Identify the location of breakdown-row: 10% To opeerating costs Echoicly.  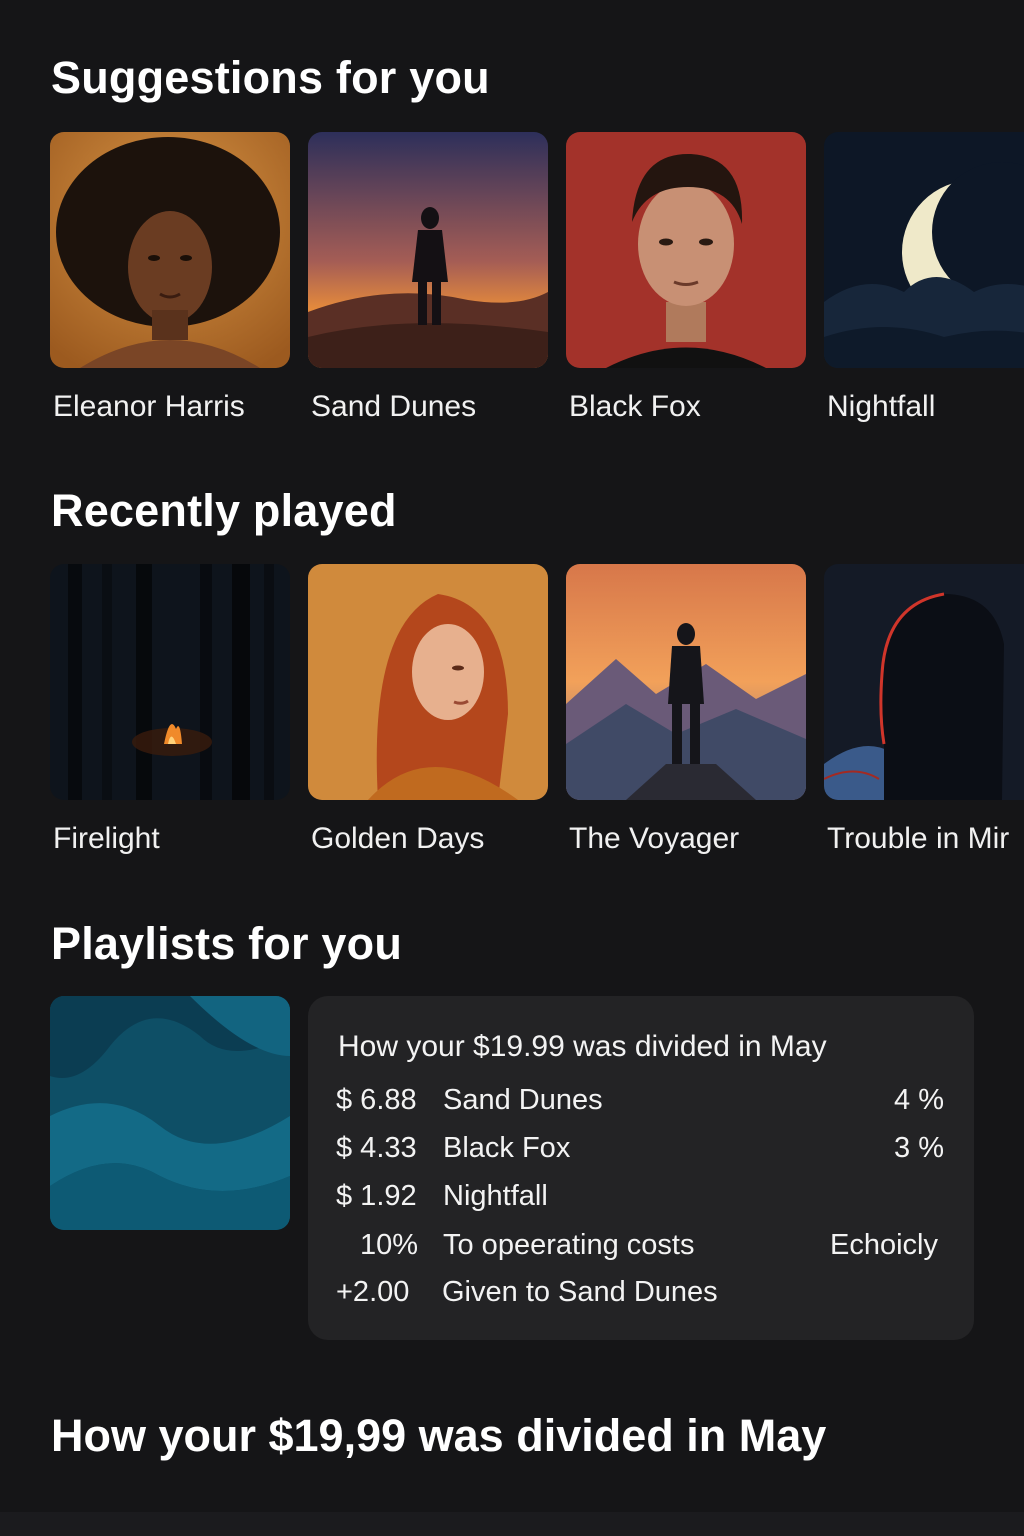
(641, 1247).